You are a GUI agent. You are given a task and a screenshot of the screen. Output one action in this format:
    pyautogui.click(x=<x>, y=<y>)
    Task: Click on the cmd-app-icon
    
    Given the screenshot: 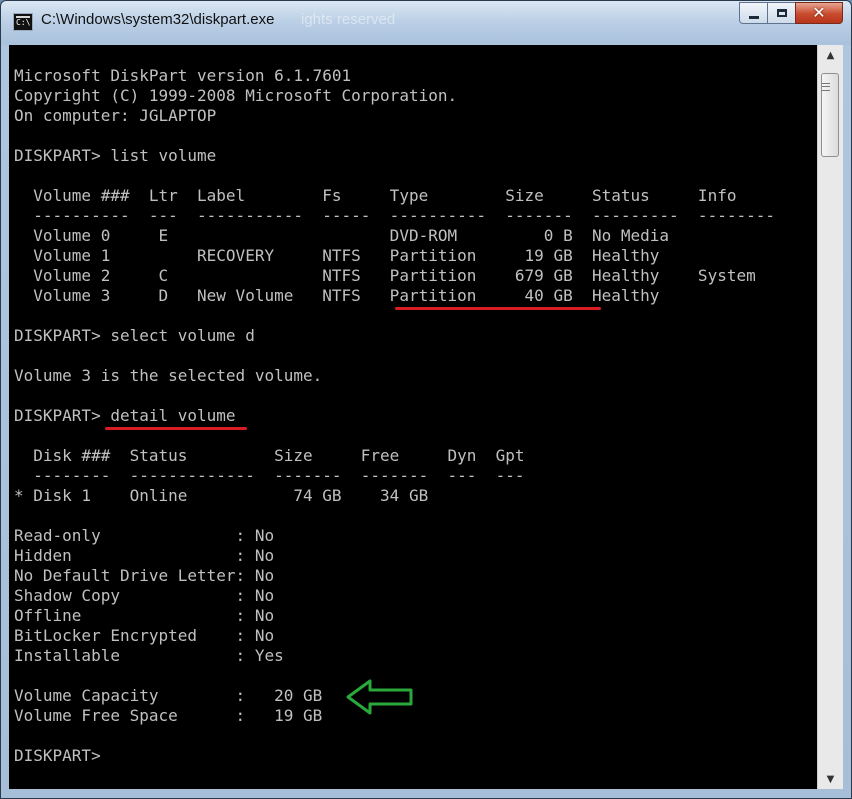 What is the action you would take?
    pyautogui.click(x=23, y=22)
    